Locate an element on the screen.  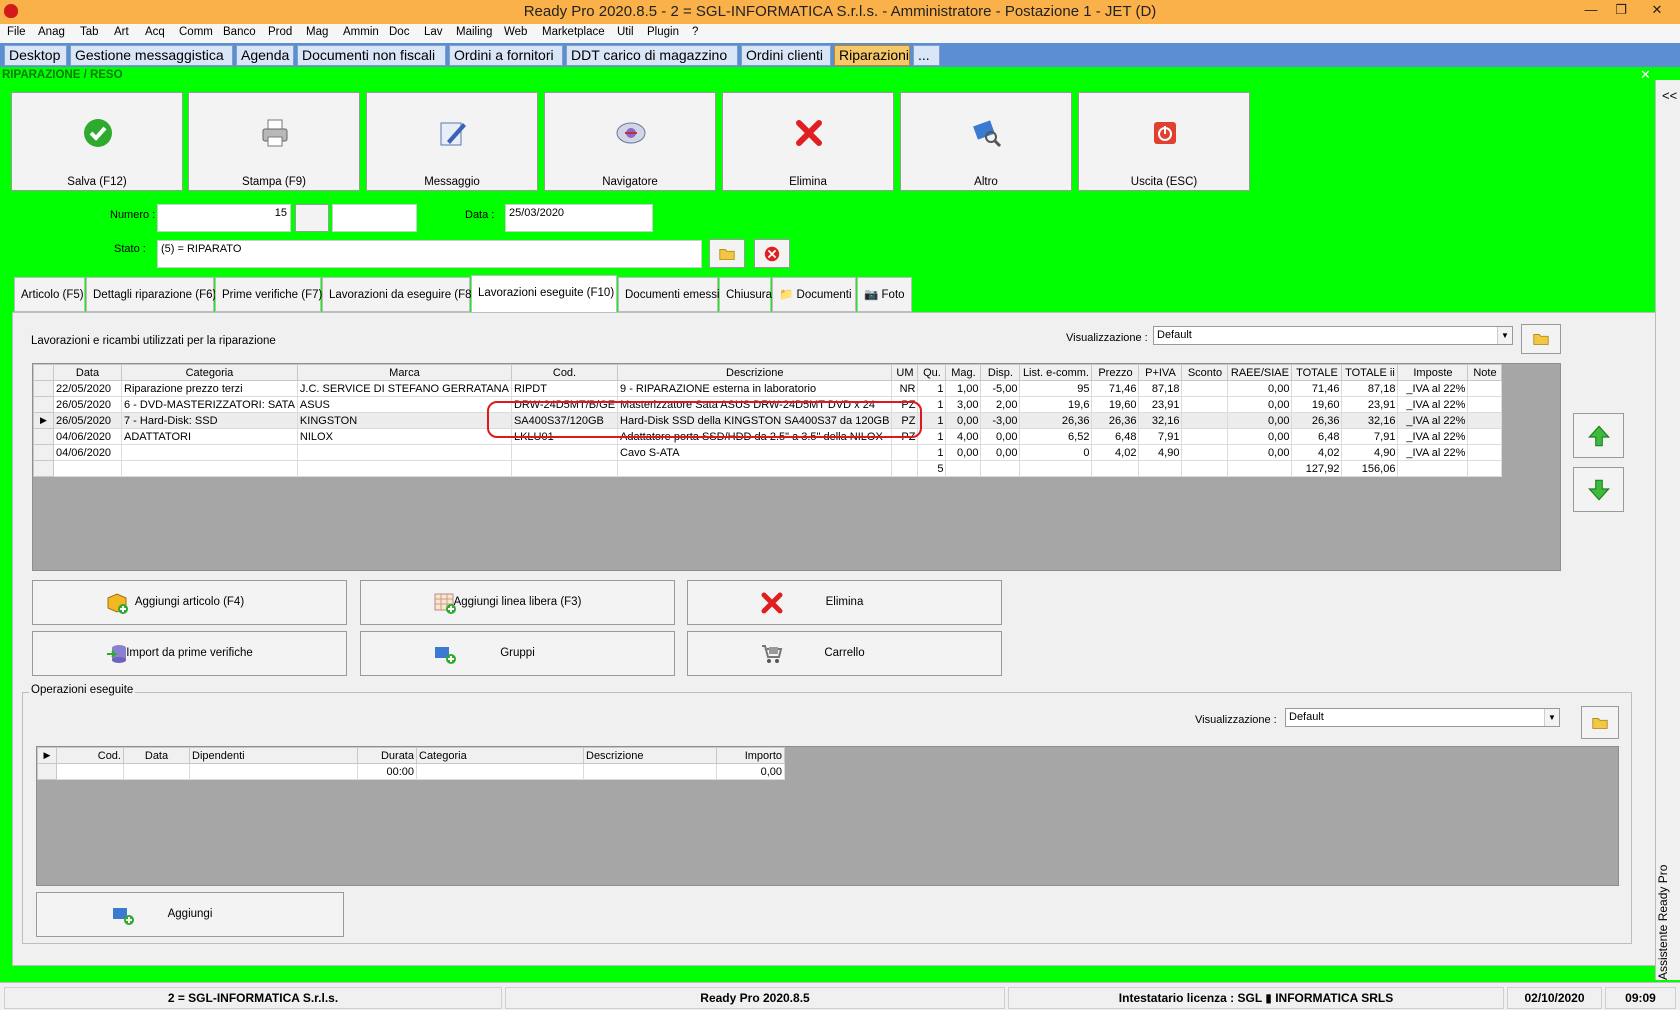
menu-lav: Lav is located at coordinates (433, 32).